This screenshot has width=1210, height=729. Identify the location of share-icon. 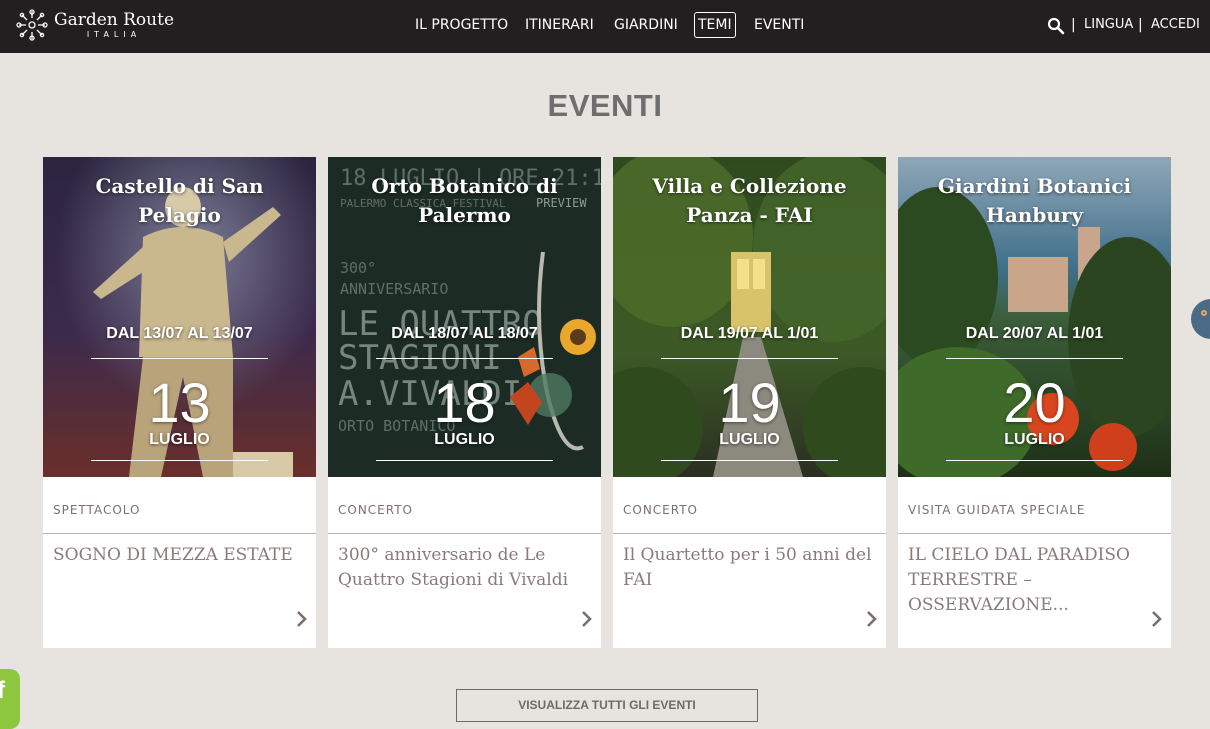
(1204, 313).